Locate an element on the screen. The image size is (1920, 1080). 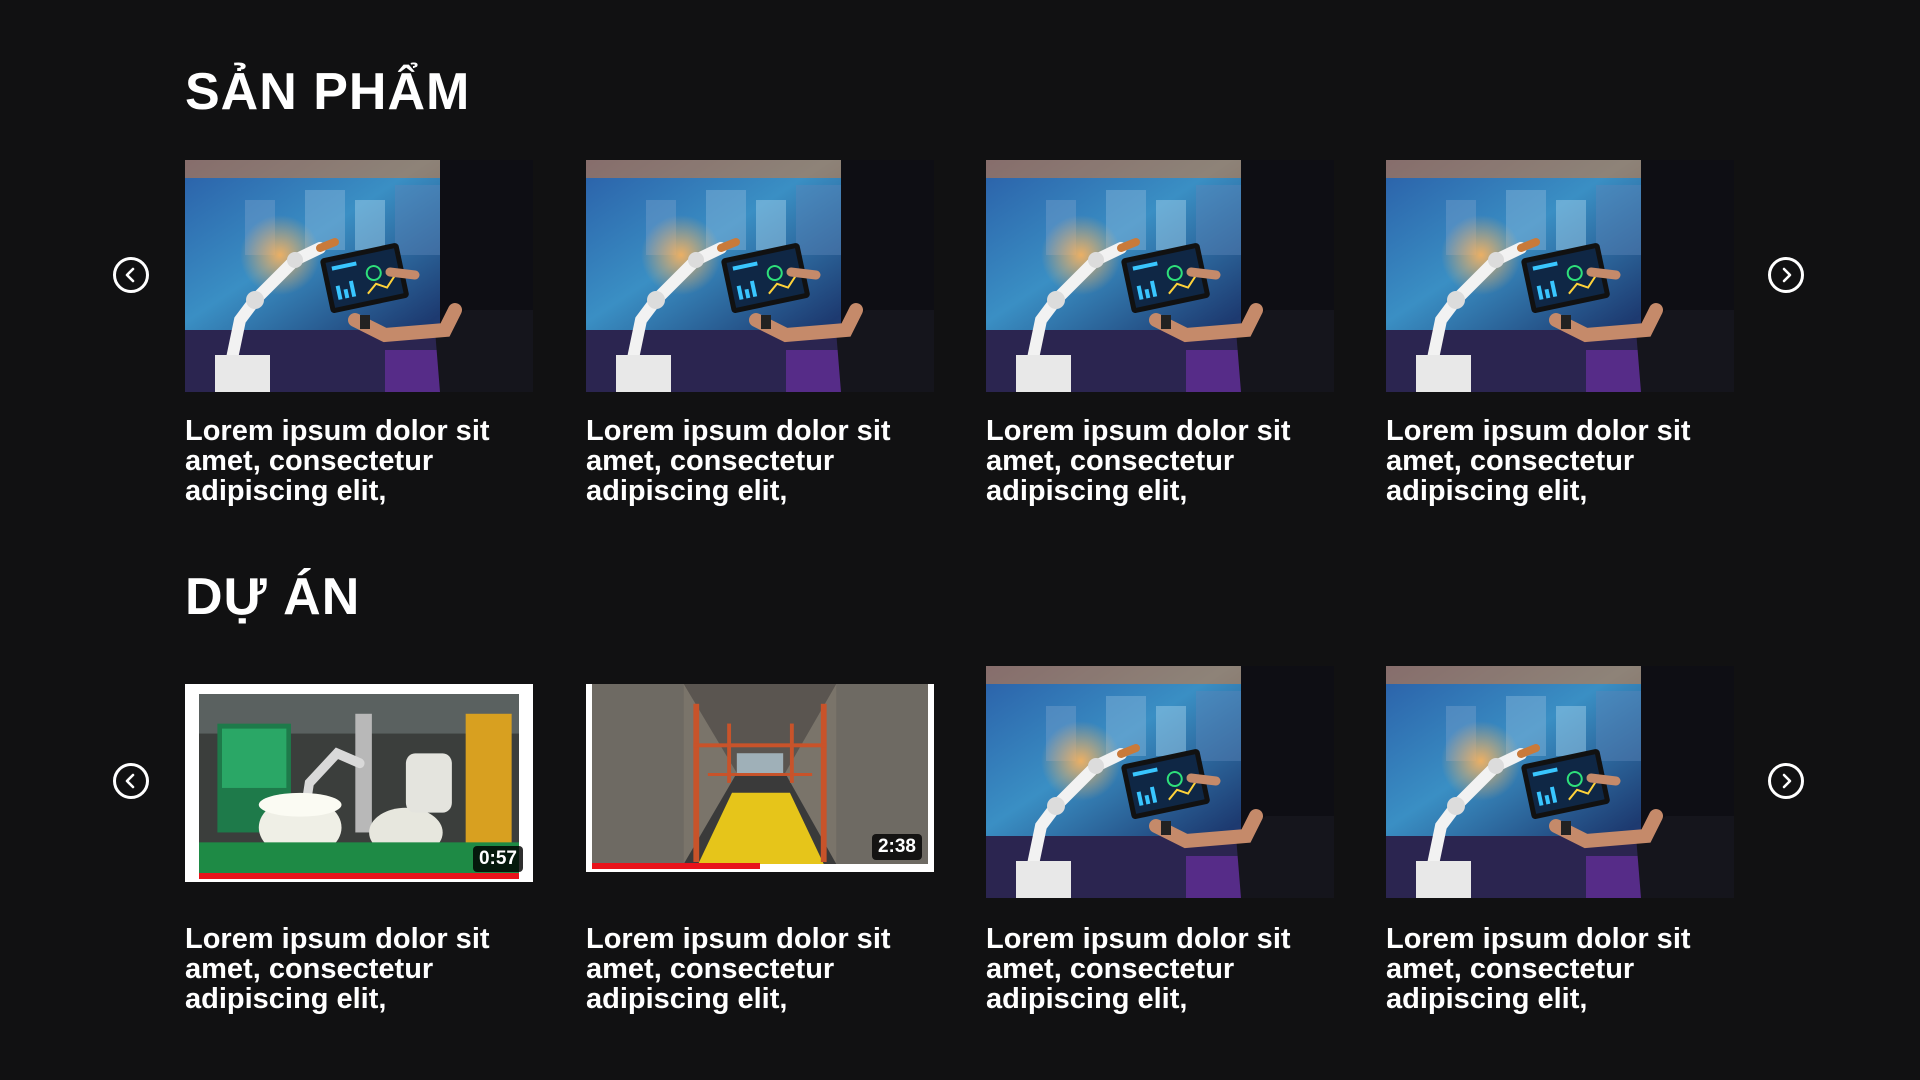
section-title: SẢN PHẨM is located at coordinates (328, 92).